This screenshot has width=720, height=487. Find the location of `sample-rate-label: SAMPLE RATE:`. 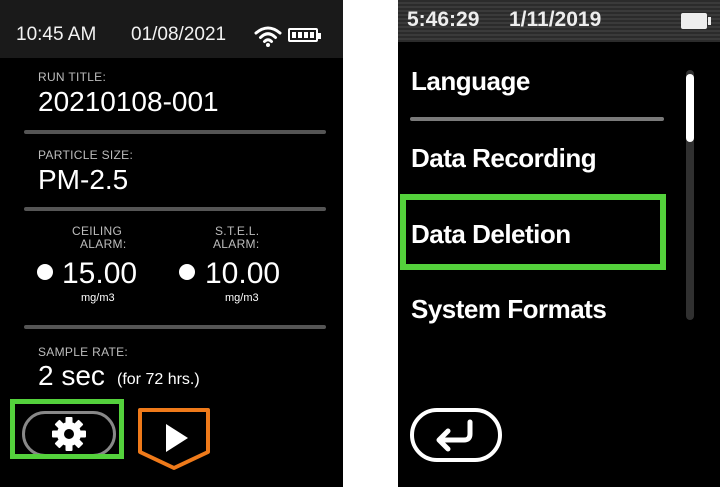

sample-rate-label: SAMPLE RATE: is located at coordinates (83, 352).